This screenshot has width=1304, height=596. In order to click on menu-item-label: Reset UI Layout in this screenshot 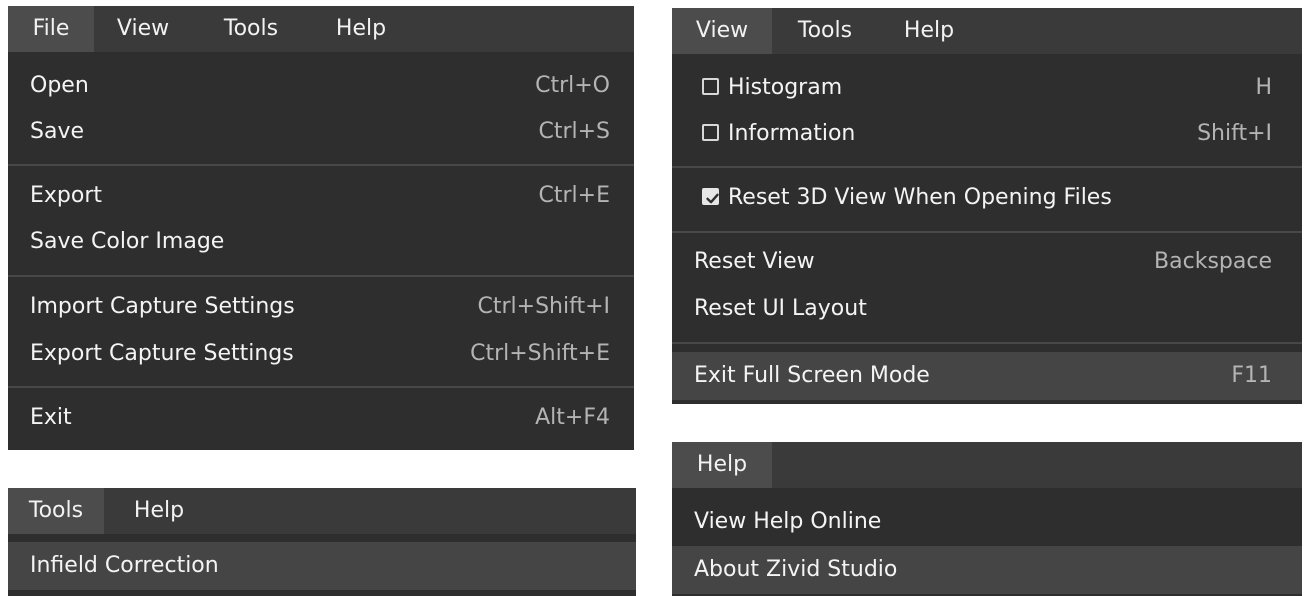, I will do `click(780, 308)`.